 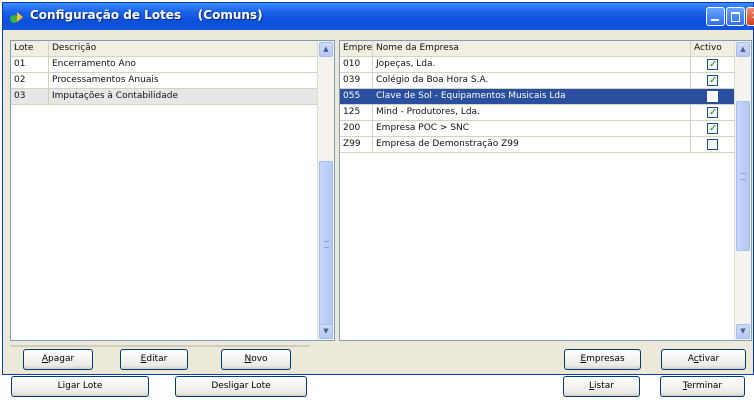 What do you see at coordinates (356, 48) in the screenshot?
I see `column-header-empresa: Empresa` at bounding box center [356, 48].